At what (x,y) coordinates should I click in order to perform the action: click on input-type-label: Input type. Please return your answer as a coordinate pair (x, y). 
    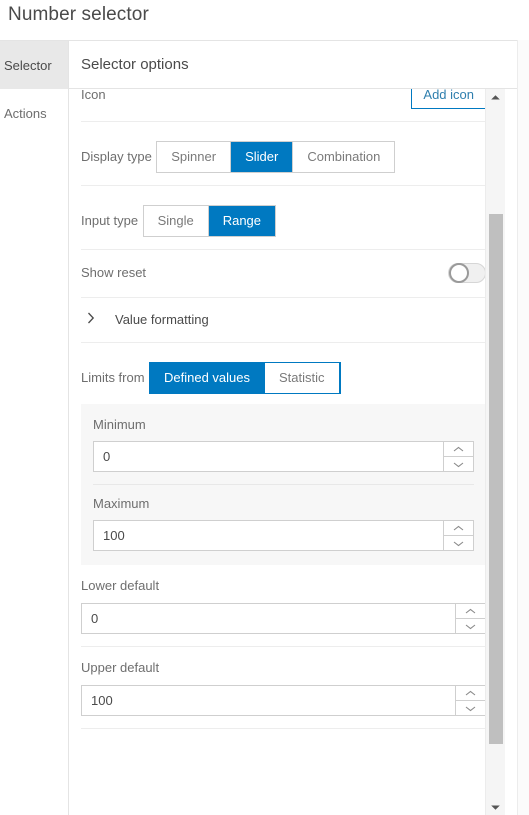
    Looking at the image, I should click on (110, 220).